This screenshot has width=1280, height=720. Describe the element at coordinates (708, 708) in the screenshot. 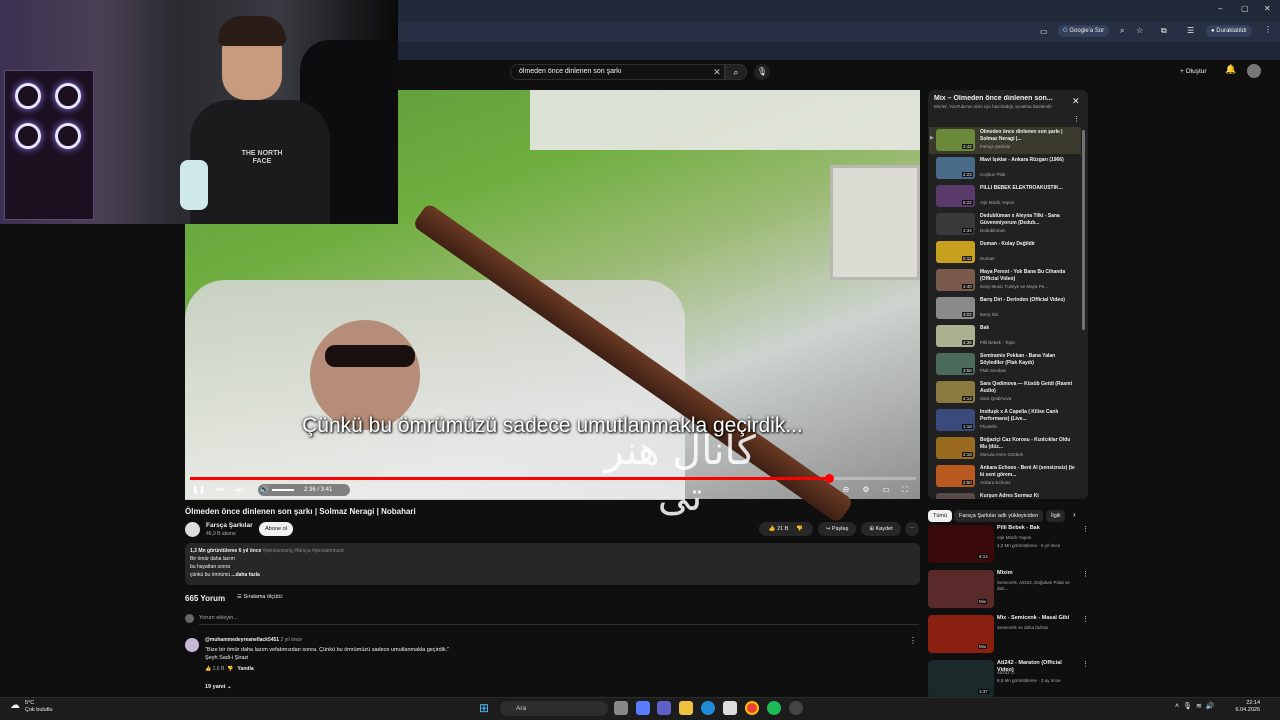

I see `edge-icon` at that location.